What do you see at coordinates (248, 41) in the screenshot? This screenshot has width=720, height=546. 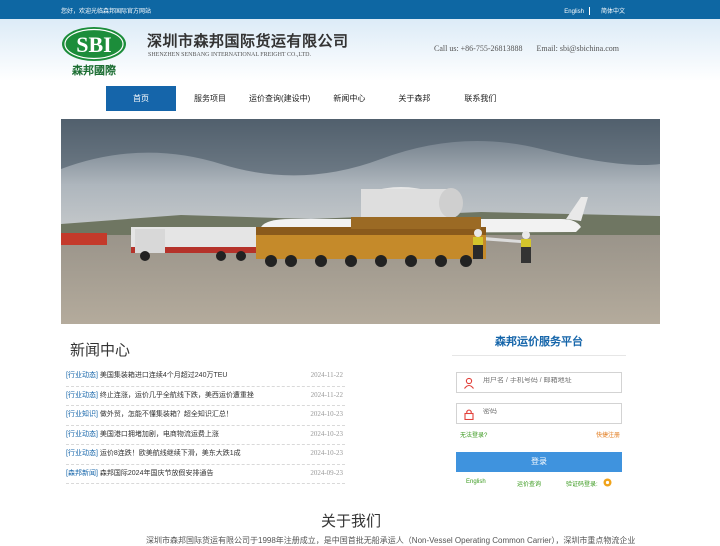 I see `company-name-cn: 深圳市森邦国际货运有限公司` at bounding box center [248, 41].